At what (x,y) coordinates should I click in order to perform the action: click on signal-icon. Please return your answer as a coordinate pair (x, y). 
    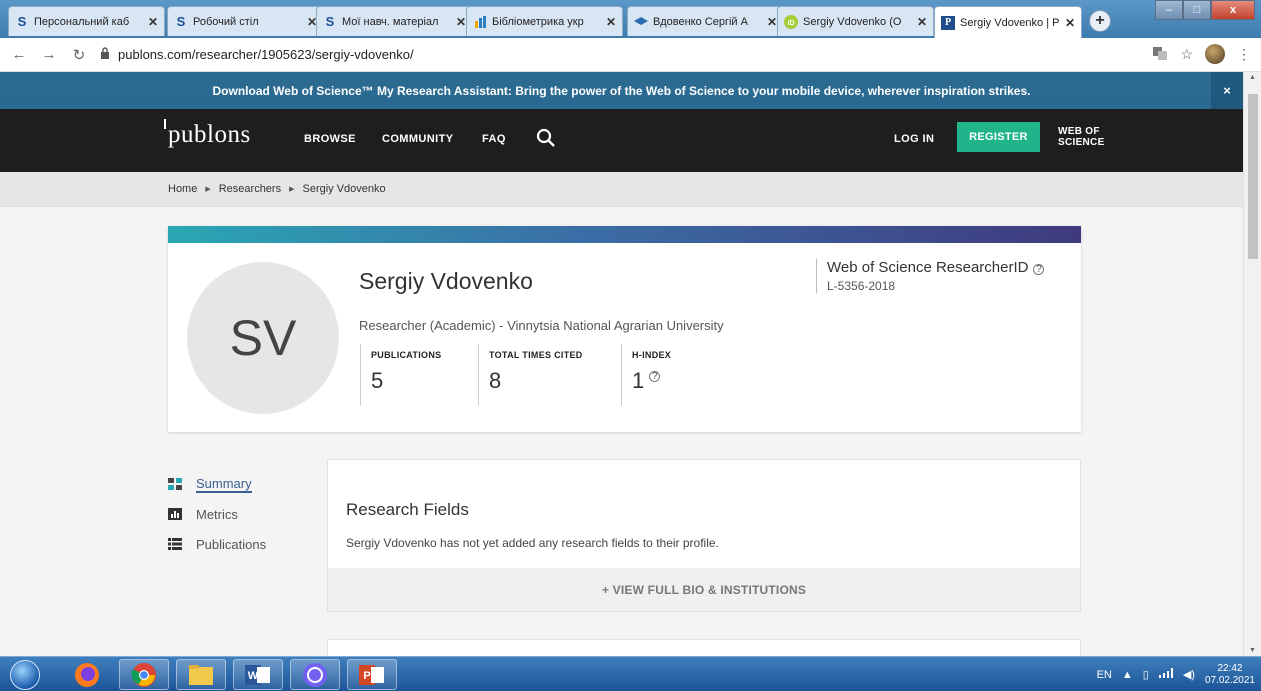
    Looking at the image, I should click on (1165, 674).